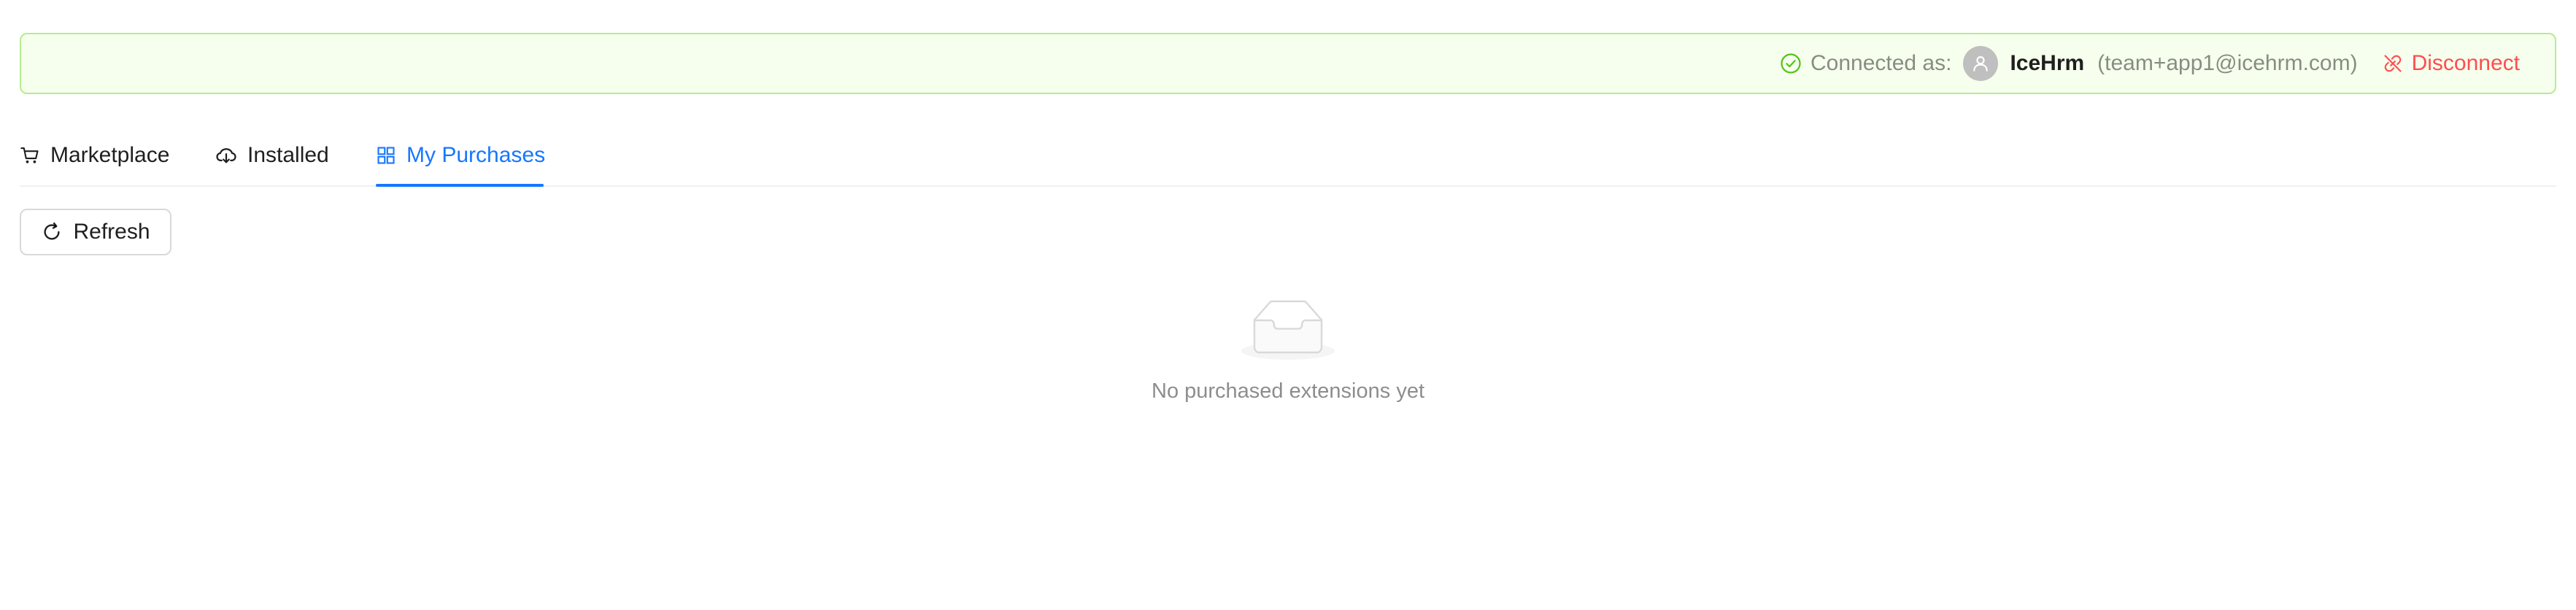  What do you see at coordinates (476, 155) in the screenshot?
I see `tab-label: My Purchases` at bounding box center [476, 155].